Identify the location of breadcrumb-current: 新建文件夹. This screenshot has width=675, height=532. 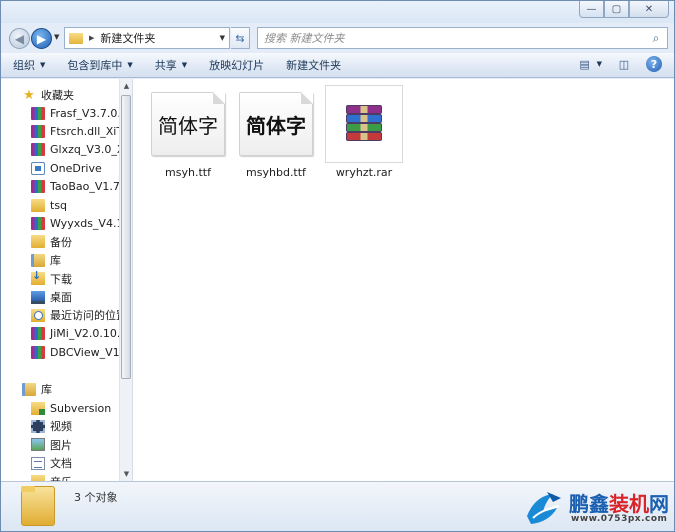
(159, 38).